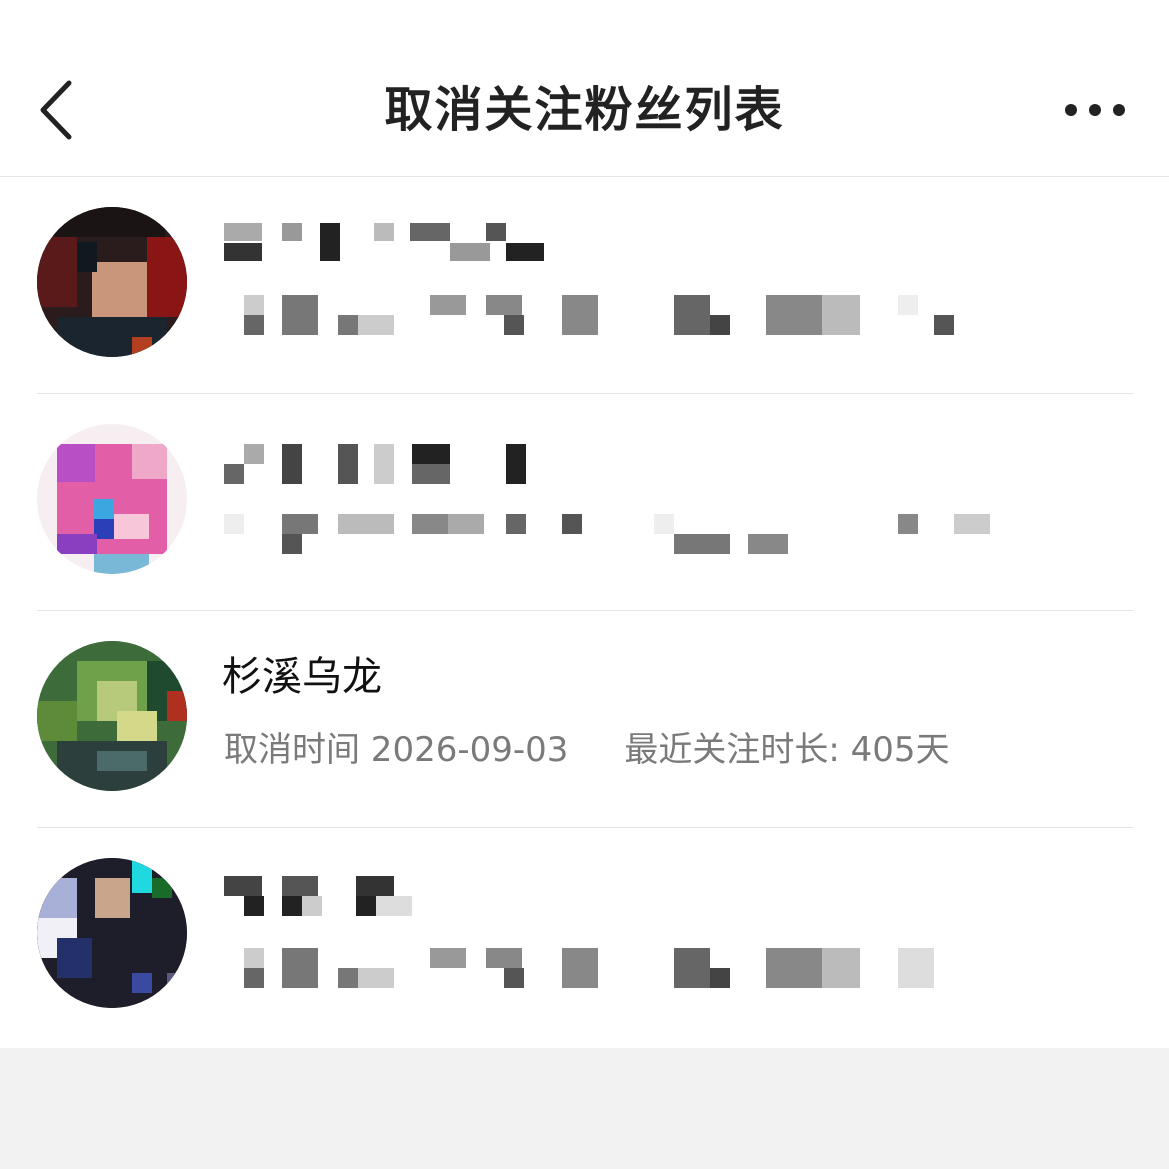  What do you see at coordinates (302, 677) in the screenshot?
I see `user-name: 杉溪乌龙` at bounding box center [302, 677].